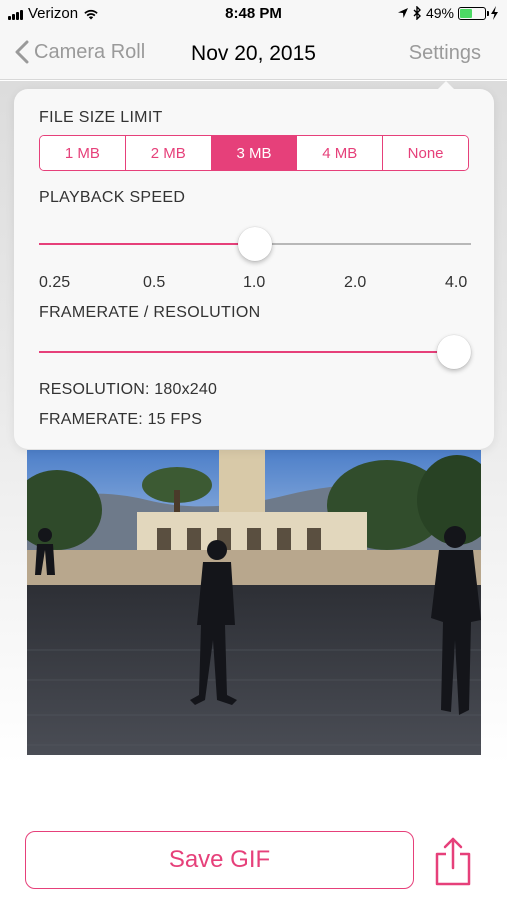  Describe the element at coordinates (466, 13) in the screenshot. I see `battery-fill` at that location.